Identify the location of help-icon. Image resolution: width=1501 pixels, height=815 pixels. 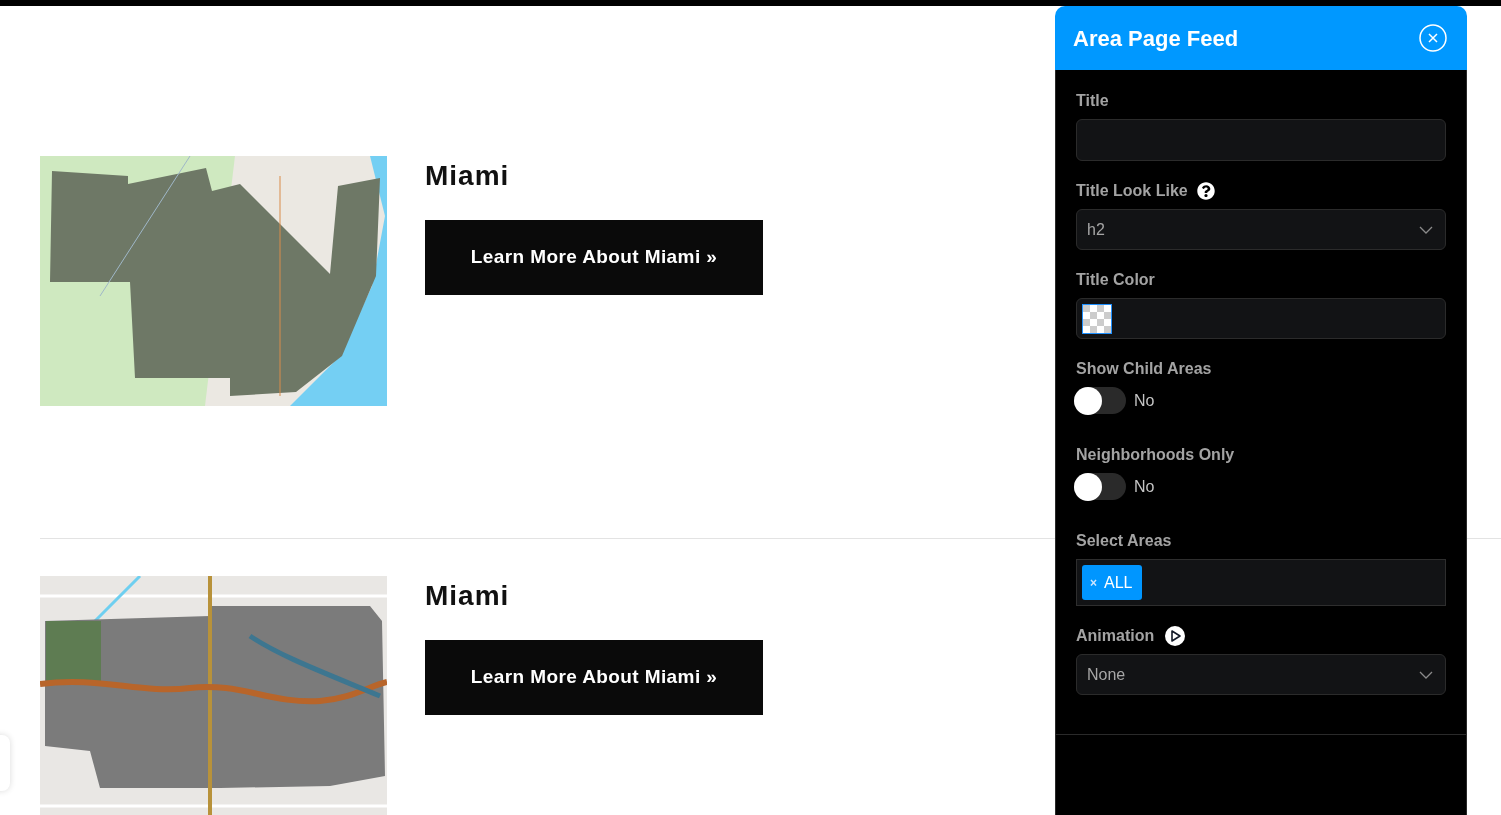
(1205, 191).